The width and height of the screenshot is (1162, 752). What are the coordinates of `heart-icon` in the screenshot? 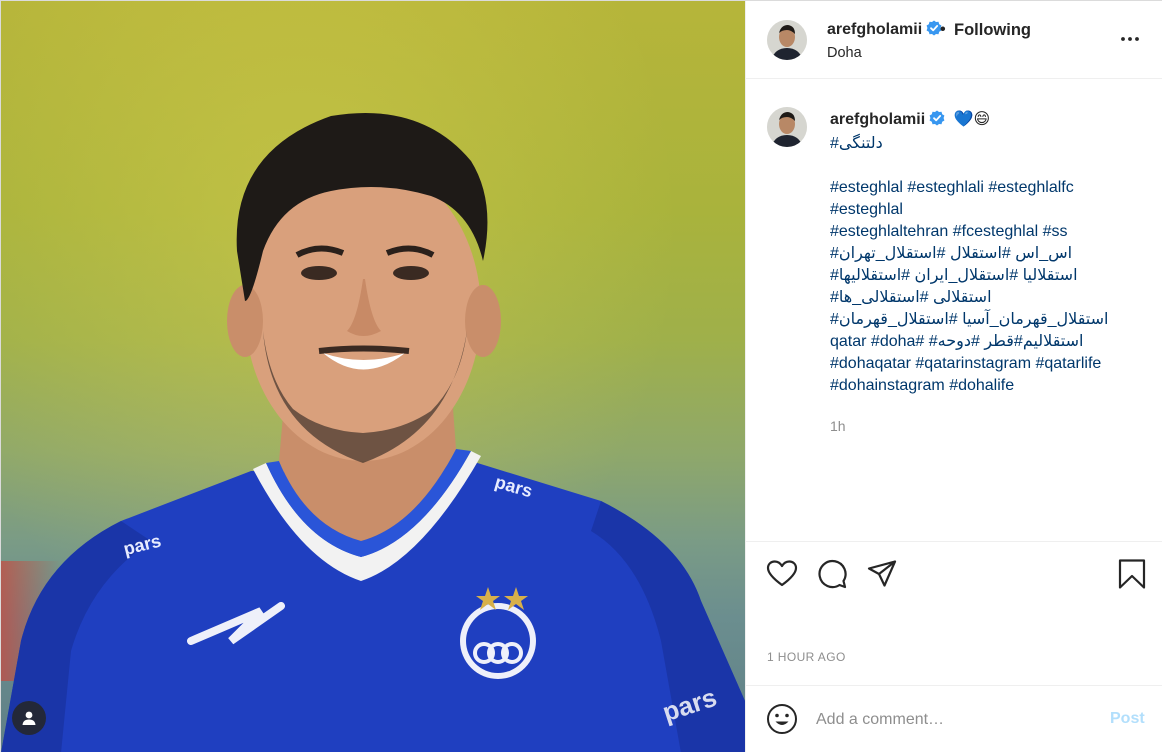 It's located at (782, 573).